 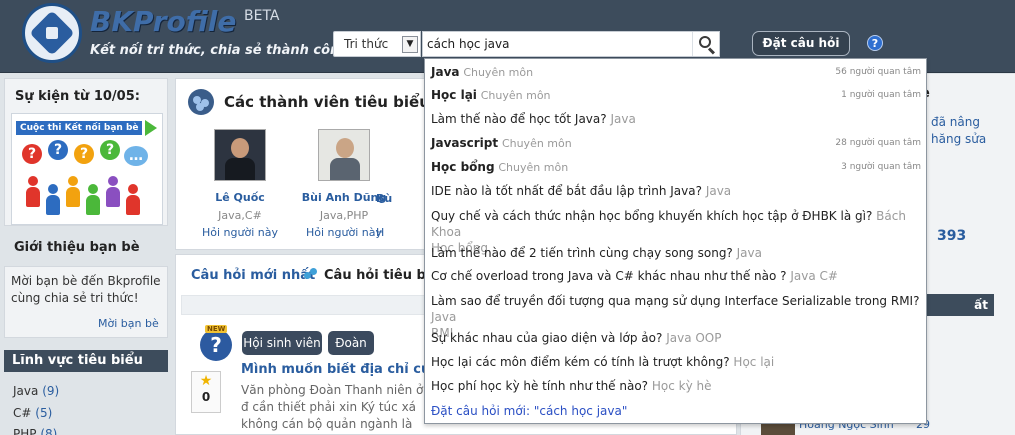 What do you see at coordinates (875, 43) in the screenshot?
I see `help-icon: ?` at bounding box center [875, 43].